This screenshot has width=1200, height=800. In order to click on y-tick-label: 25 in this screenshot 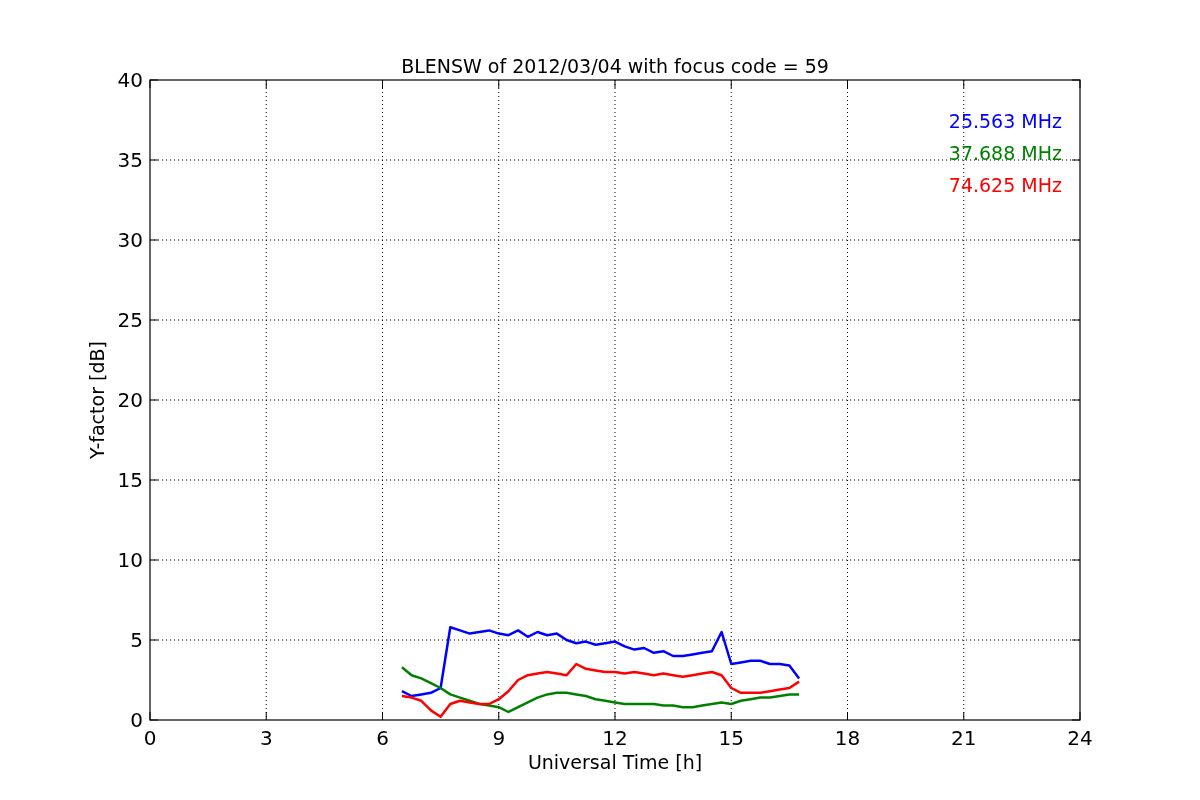, I will do `click(130, 320)`.